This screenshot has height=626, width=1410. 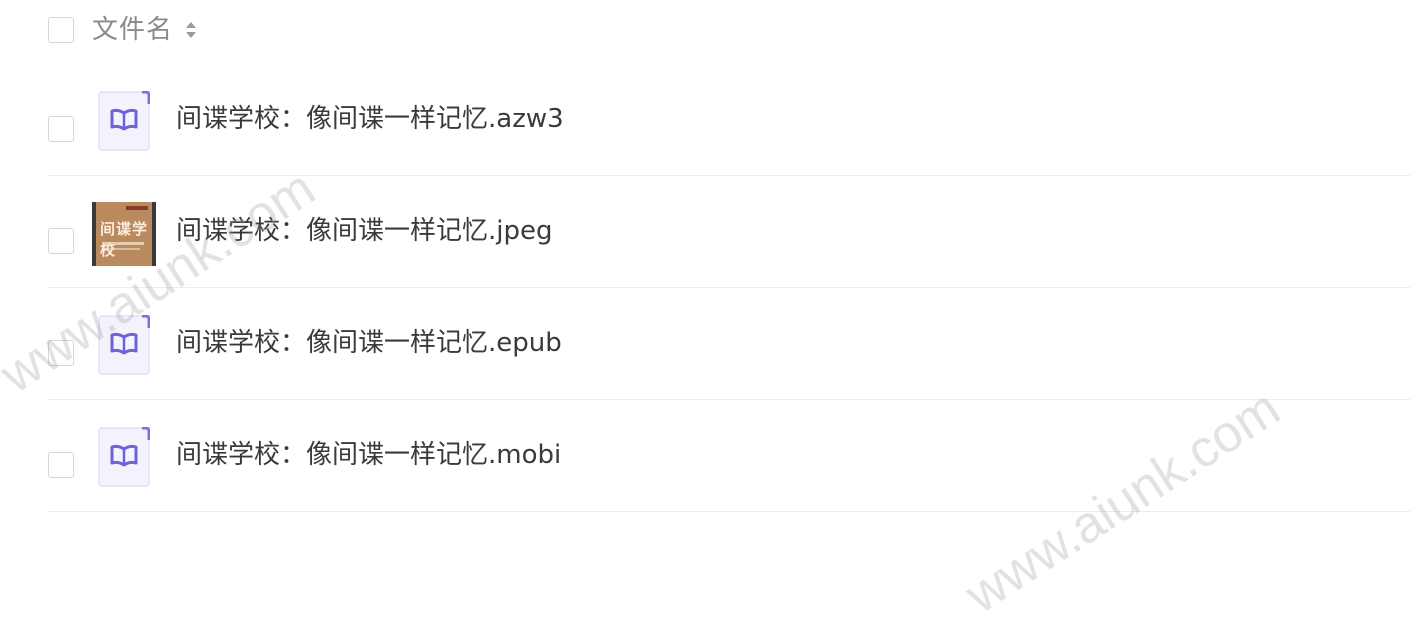 I want to click on file-name: 间谍学校：像间谍一样记忆.epub, so click(x=369, y=343).